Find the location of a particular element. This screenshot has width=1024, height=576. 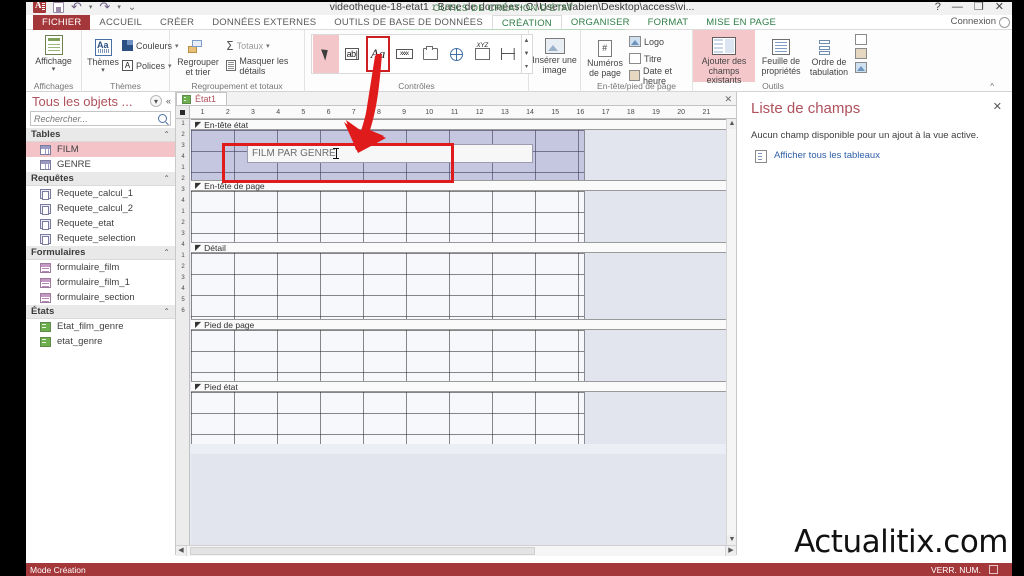

document-tab-etat1: État1 is located at coordinates (202, 98).